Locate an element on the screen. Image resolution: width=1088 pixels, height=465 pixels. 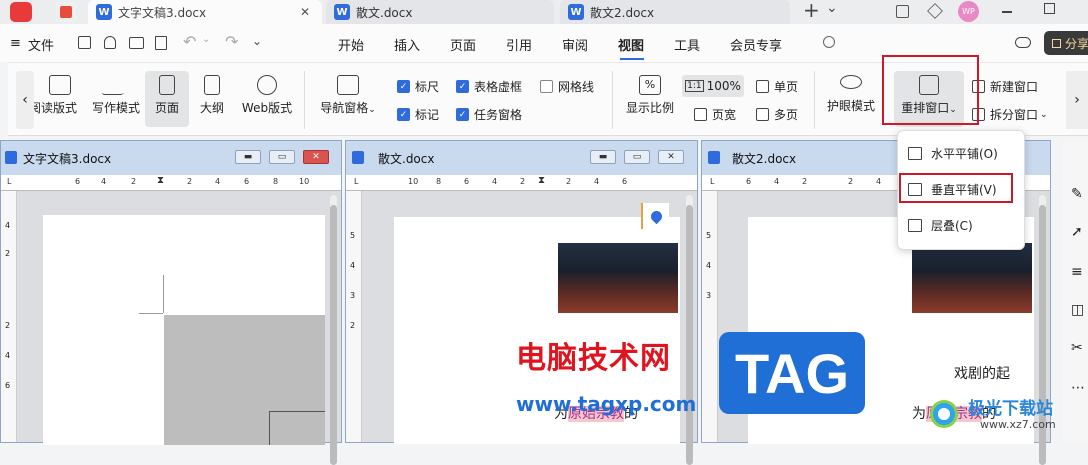
app-logo-icon is located at coordinates (21, 12).